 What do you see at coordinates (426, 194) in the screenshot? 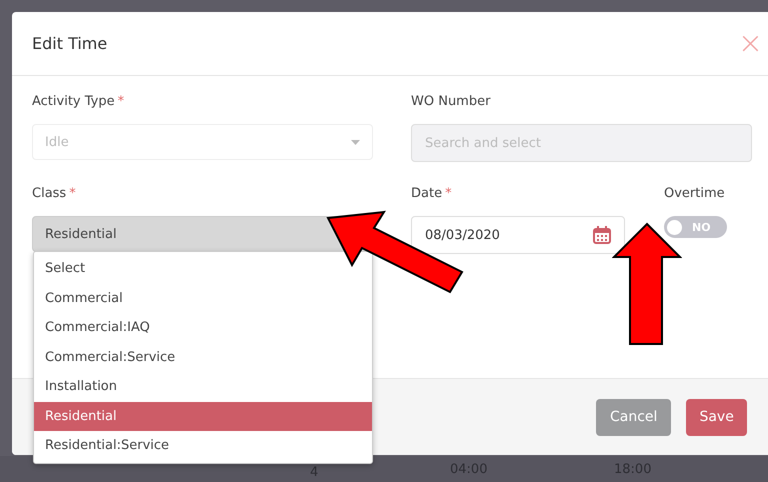
I see `field-label: Date` at bounding box center [426, 194].